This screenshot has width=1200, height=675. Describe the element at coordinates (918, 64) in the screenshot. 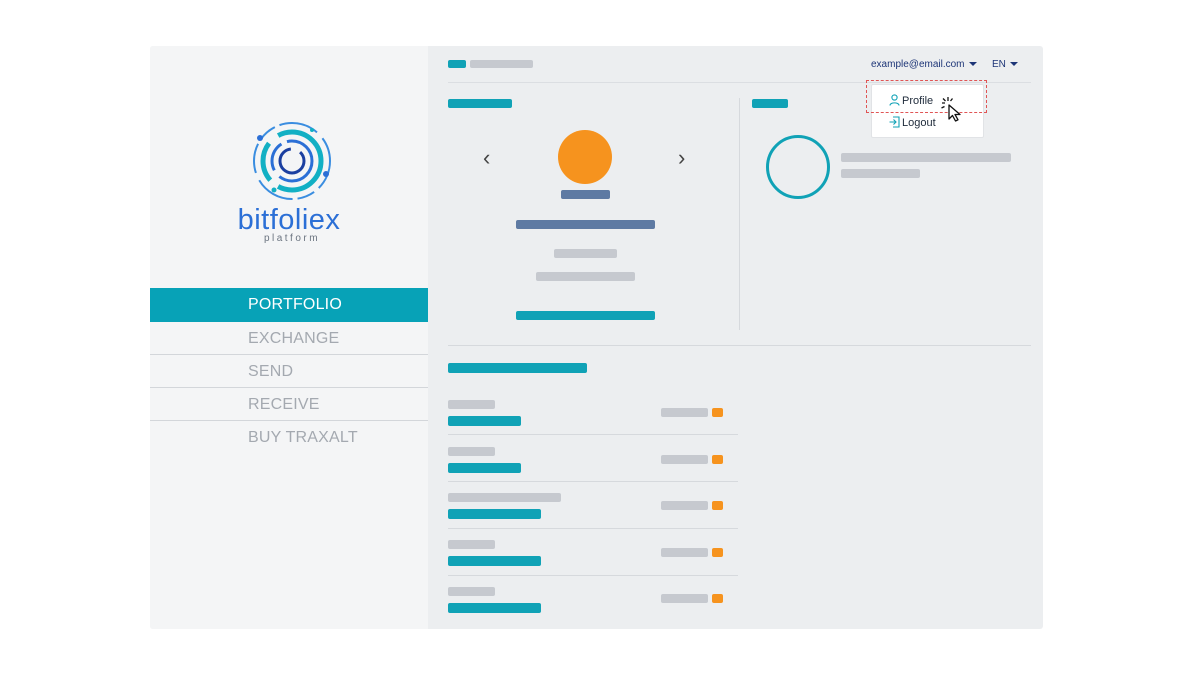

I see `account-email: example@email.com` at that location.